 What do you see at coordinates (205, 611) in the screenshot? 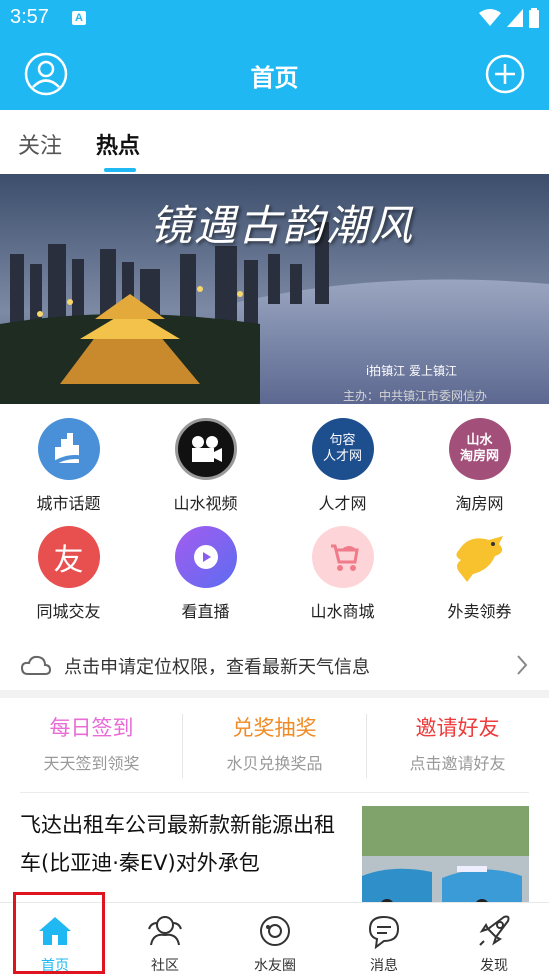
I see `grid-label: 看直播` at bounding box center [205, 611].